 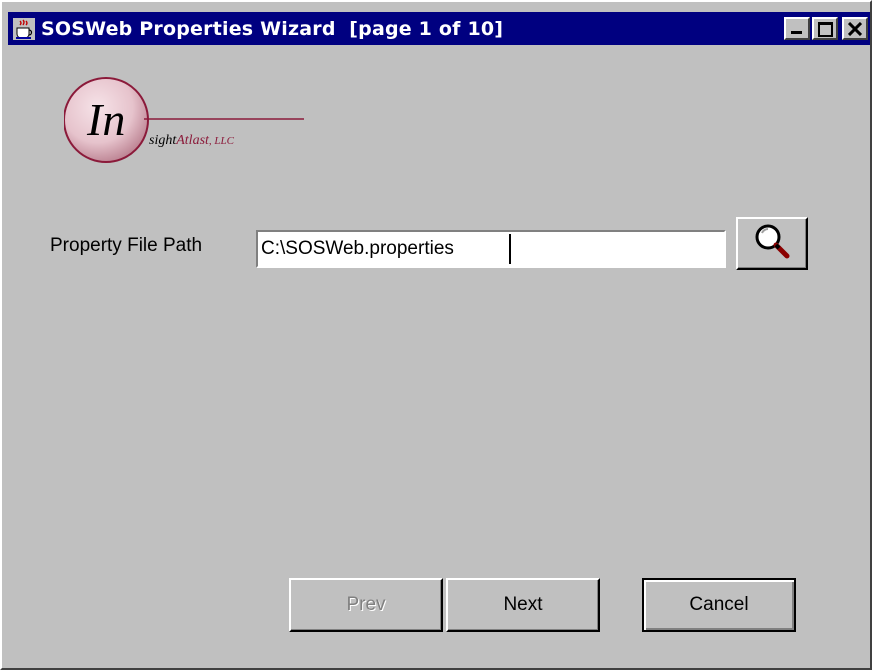 What do you see at coordinates (105, 119) in the screenshot?
I see `logo-letters: In` at bounding box center [105, 119].